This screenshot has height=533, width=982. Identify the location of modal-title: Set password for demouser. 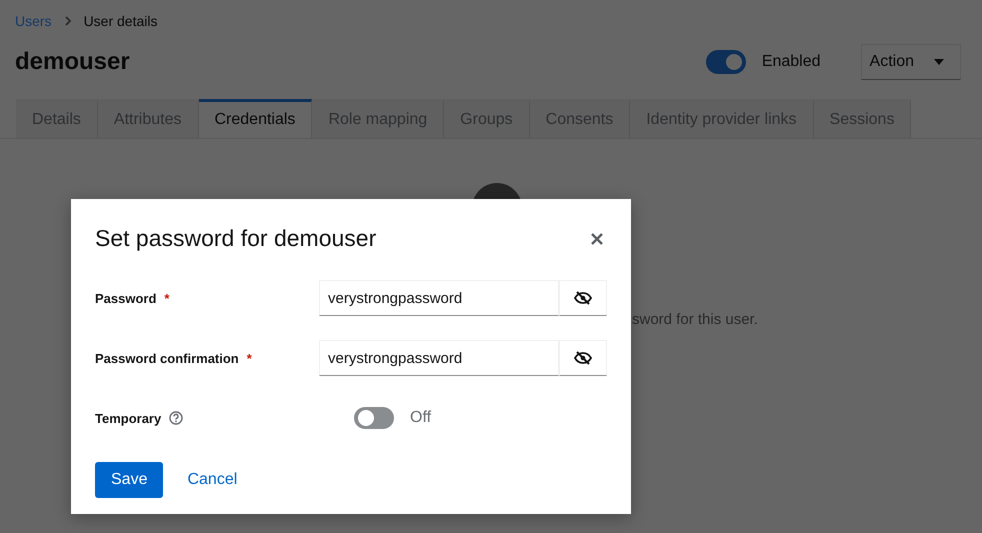
(235, 238).